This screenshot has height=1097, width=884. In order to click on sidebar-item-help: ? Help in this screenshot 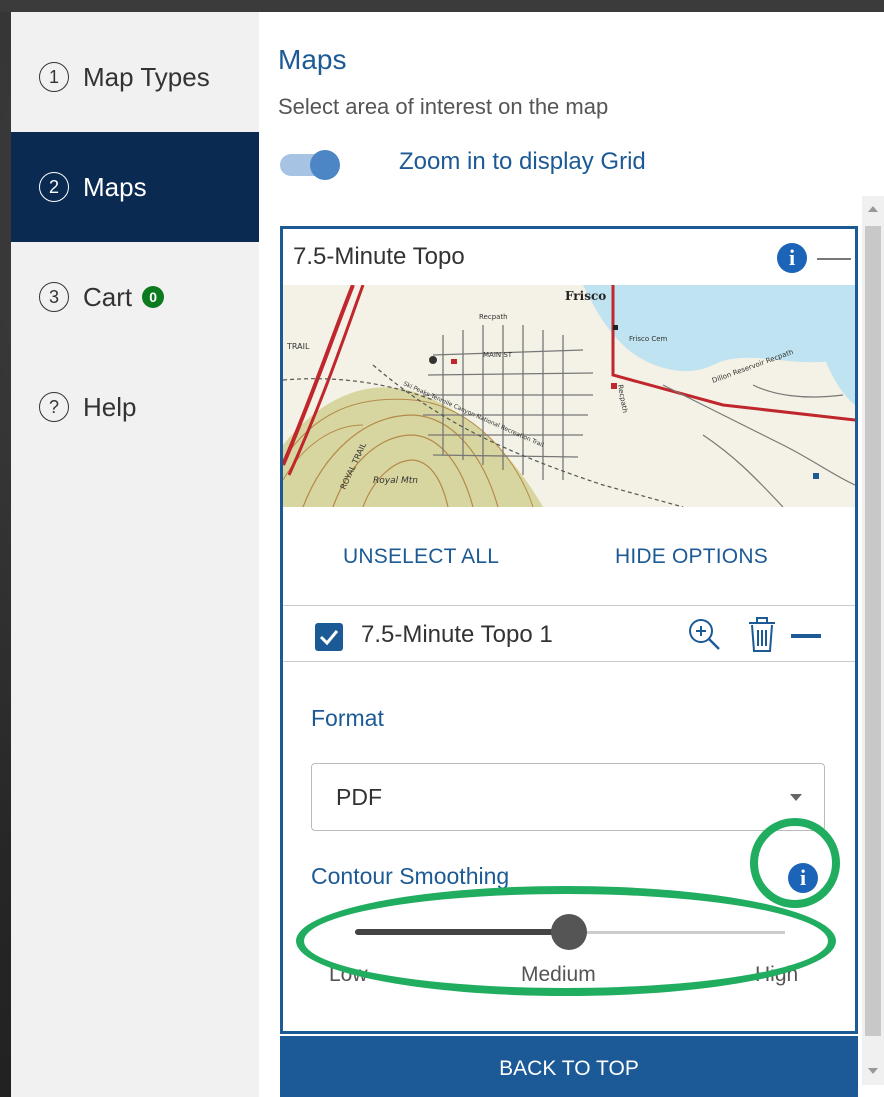, I will do `click(135, 407)`.